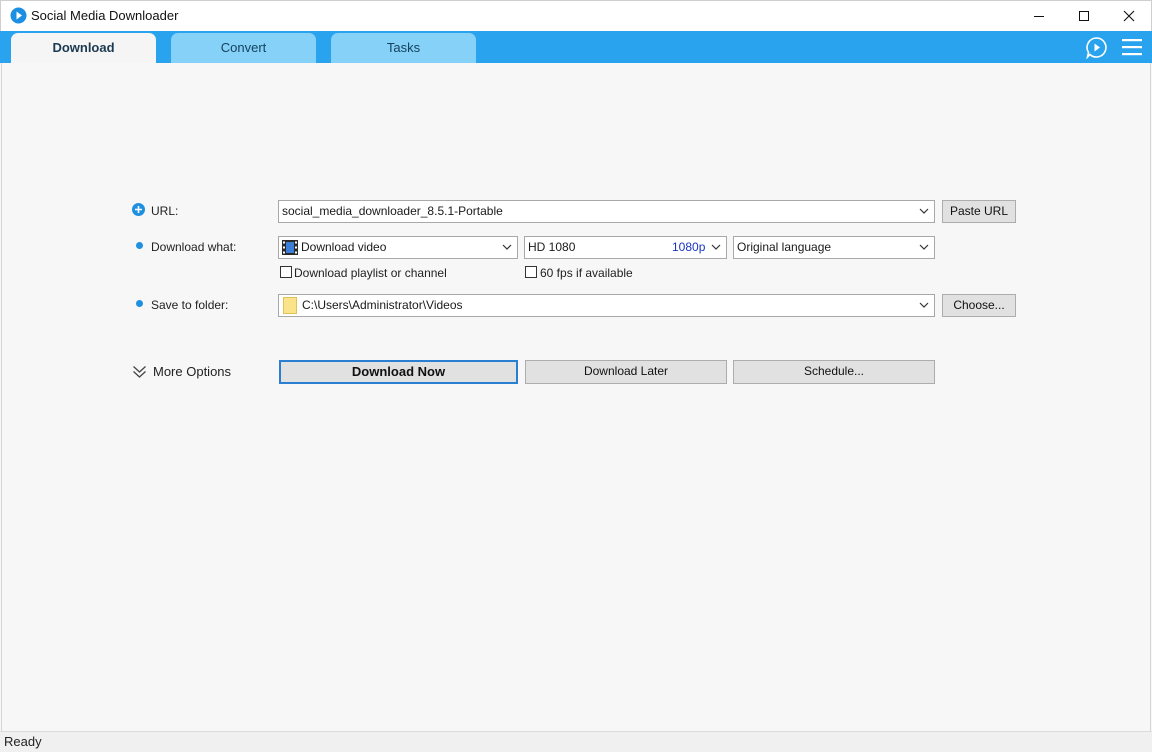 This screenshot has width=1152, height=752. What do you see at coordinates (290, 247) in the screenshot?
I see `film-icon` at bounding box center [290, 247].